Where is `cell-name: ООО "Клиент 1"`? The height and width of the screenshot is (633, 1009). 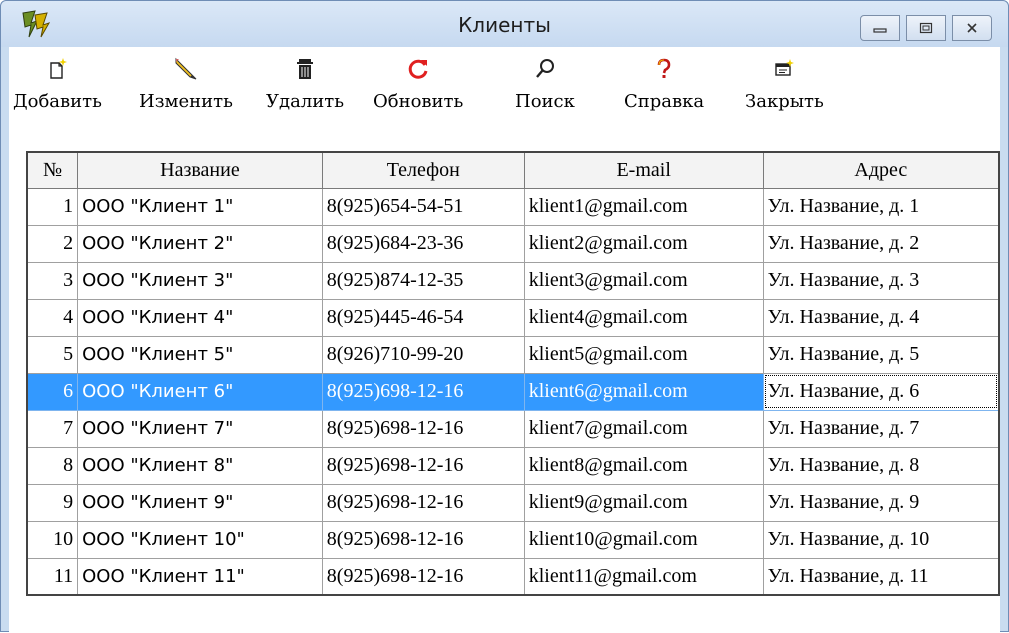
cell-name: ООО "Клиент 1" is located at coordinates (200, 206).